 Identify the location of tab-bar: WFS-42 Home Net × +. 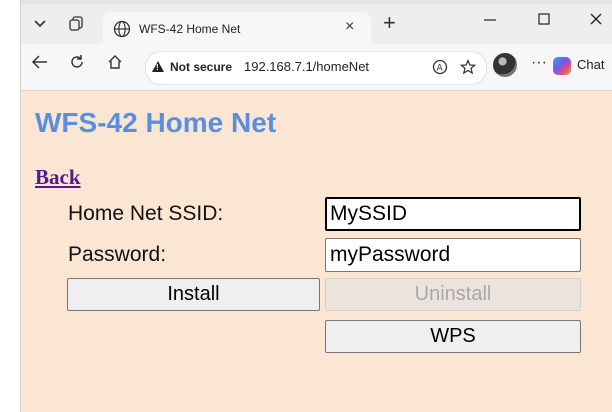
(316, 26).